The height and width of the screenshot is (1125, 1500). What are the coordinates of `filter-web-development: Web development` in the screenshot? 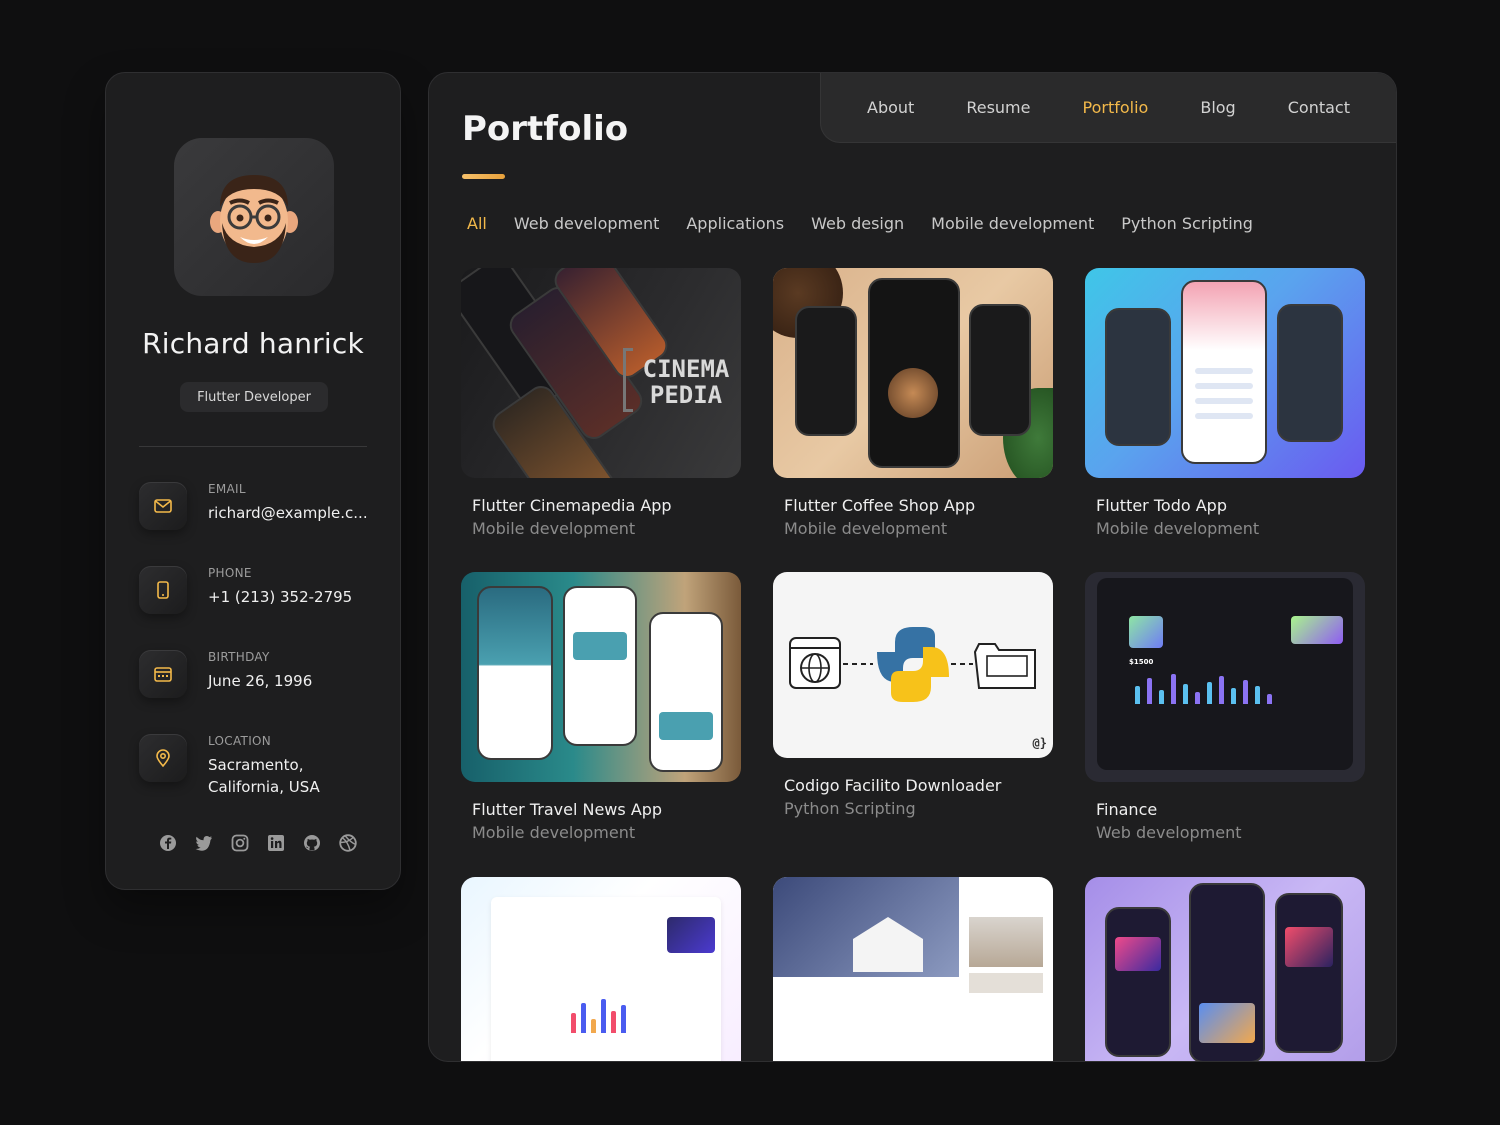 It's located at (587, 223).